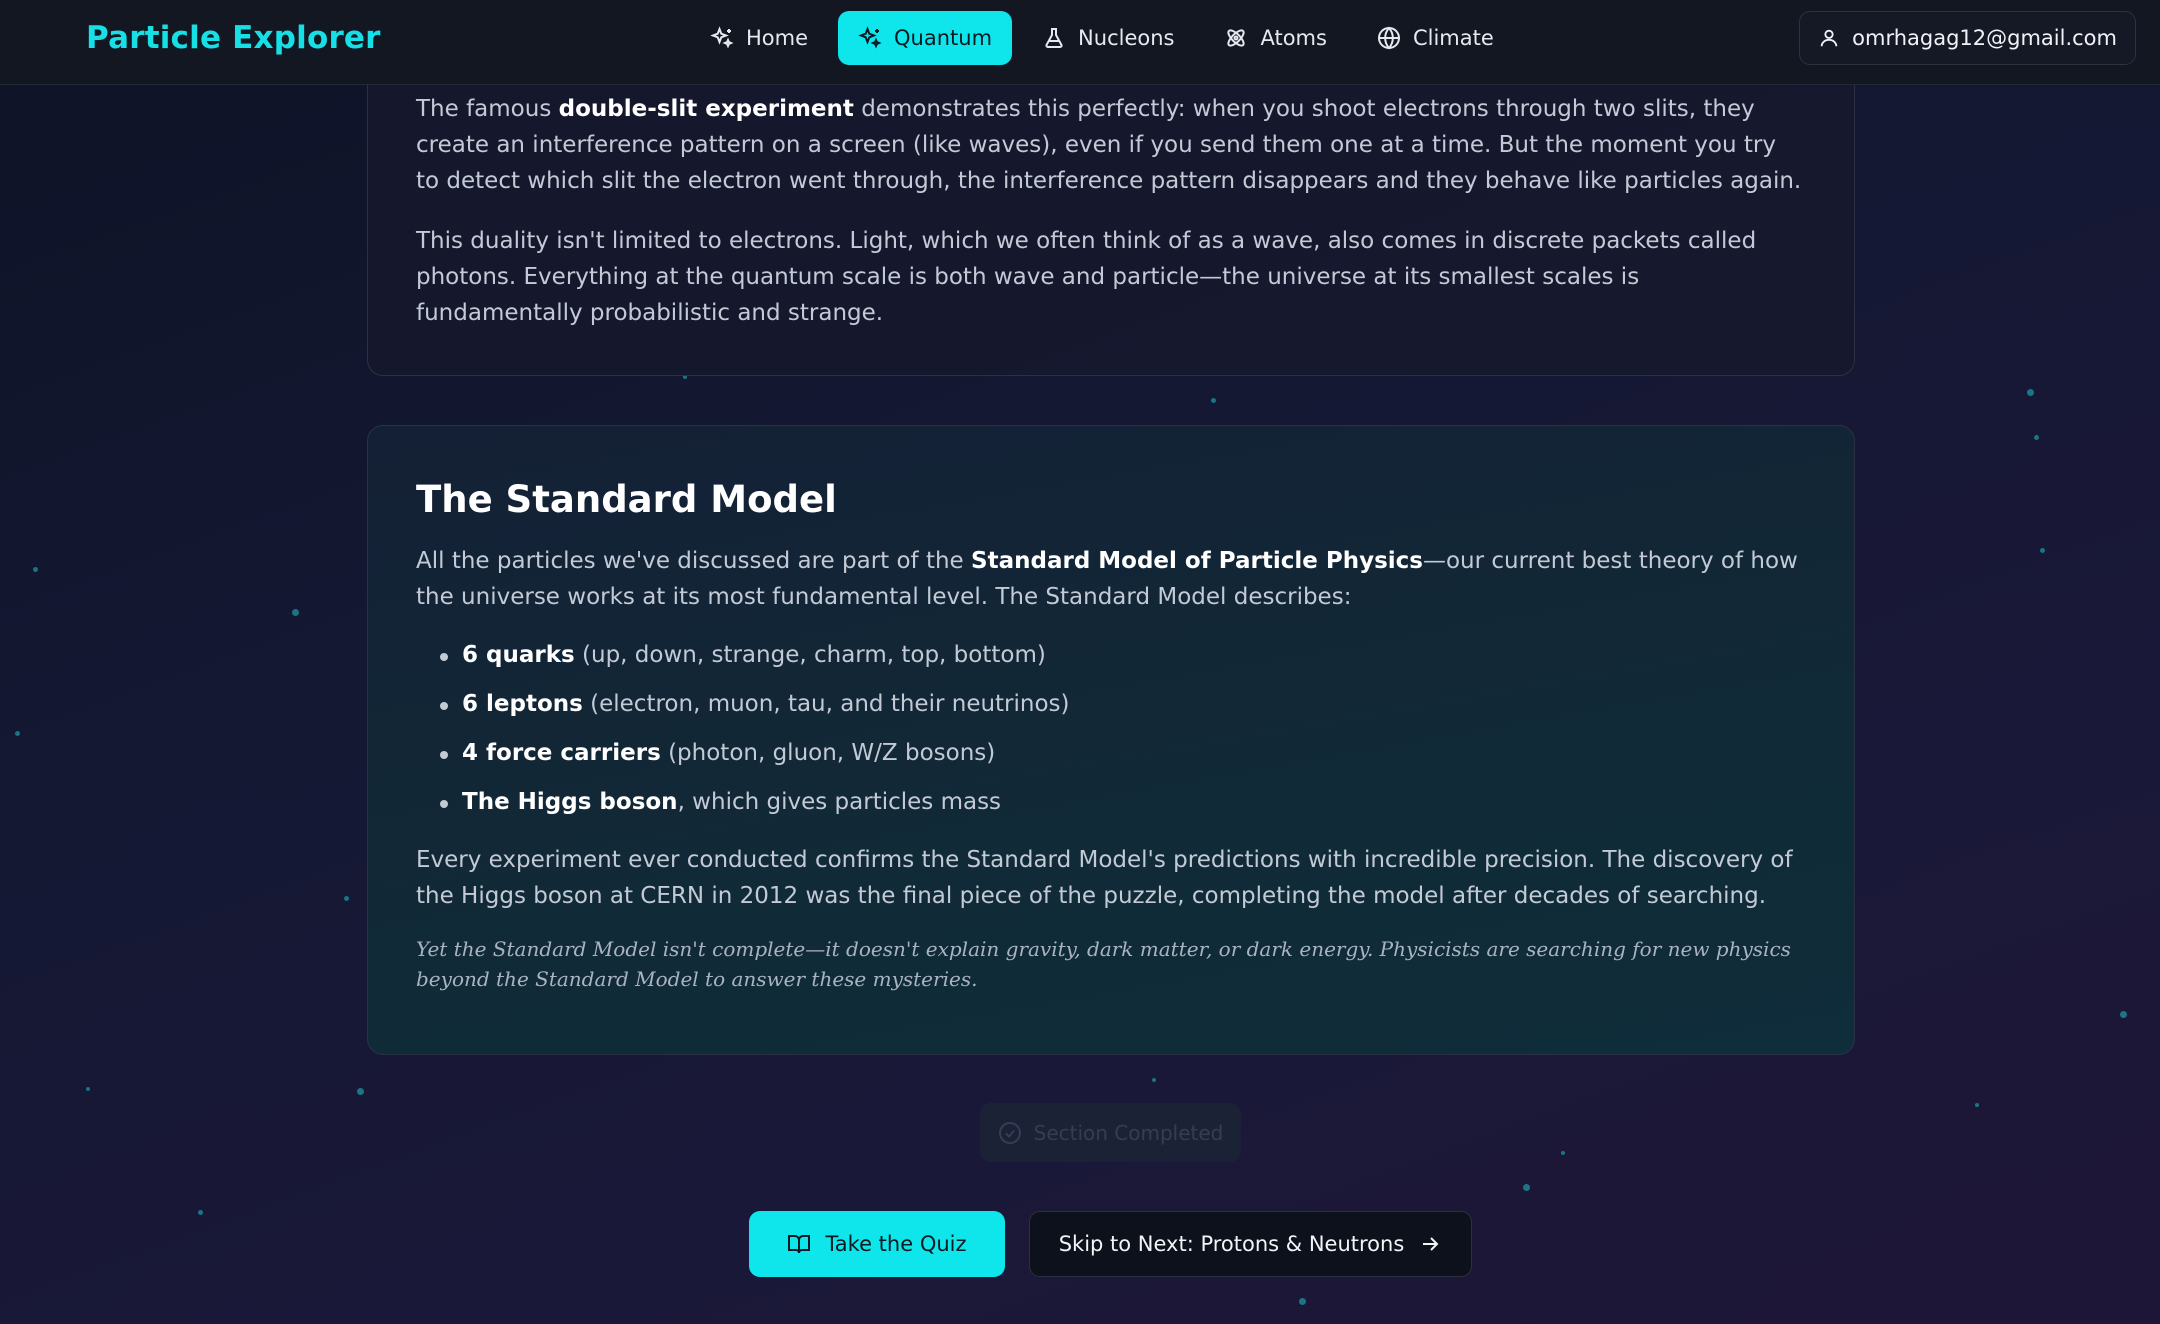  What do you see at coordinates (1431, 1244) in the screenshot?
I see `arrow-right-icon` at bounding box center [1431, 1244].